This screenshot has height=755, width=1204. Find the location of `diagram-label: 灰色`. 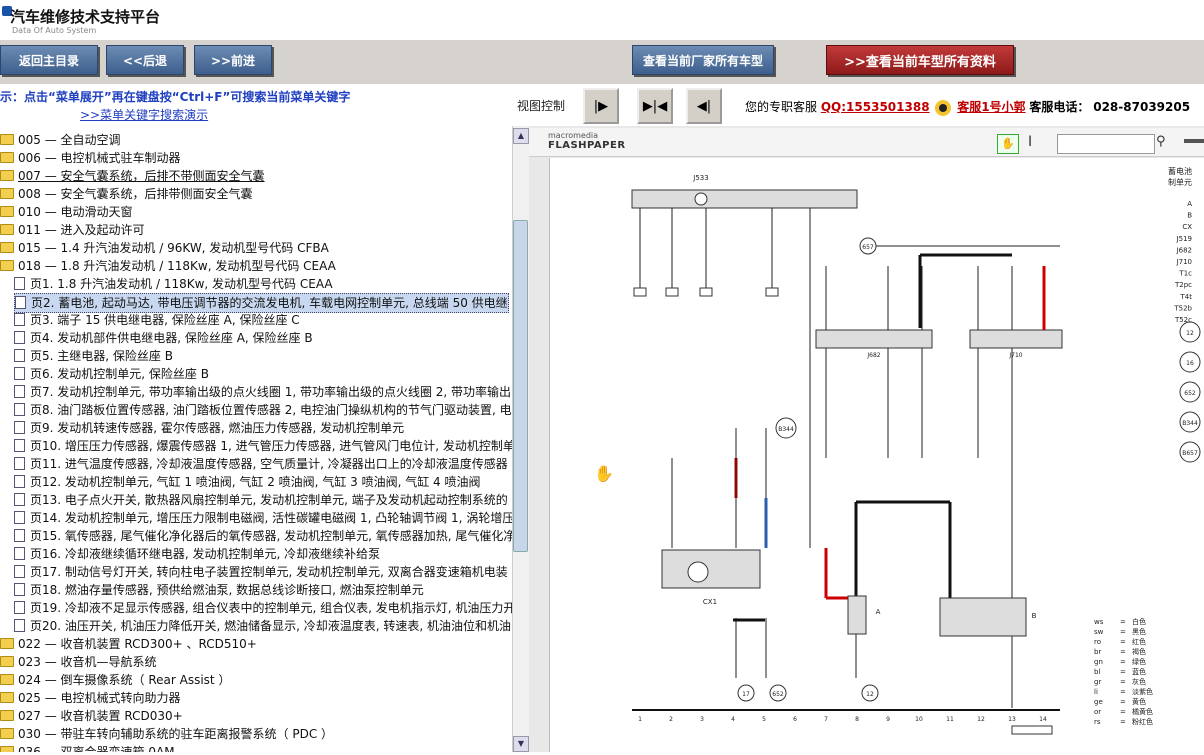

diagram-label: 灰色 is located at coordinates (1139, 681).